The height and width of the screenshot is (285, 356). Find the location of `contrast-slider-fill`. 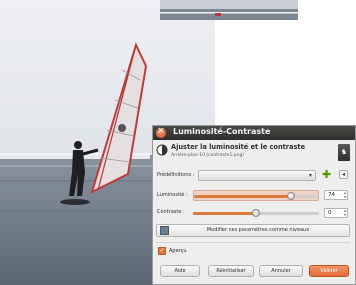

contrast-slider-fill is located at coordinates (224, 213).